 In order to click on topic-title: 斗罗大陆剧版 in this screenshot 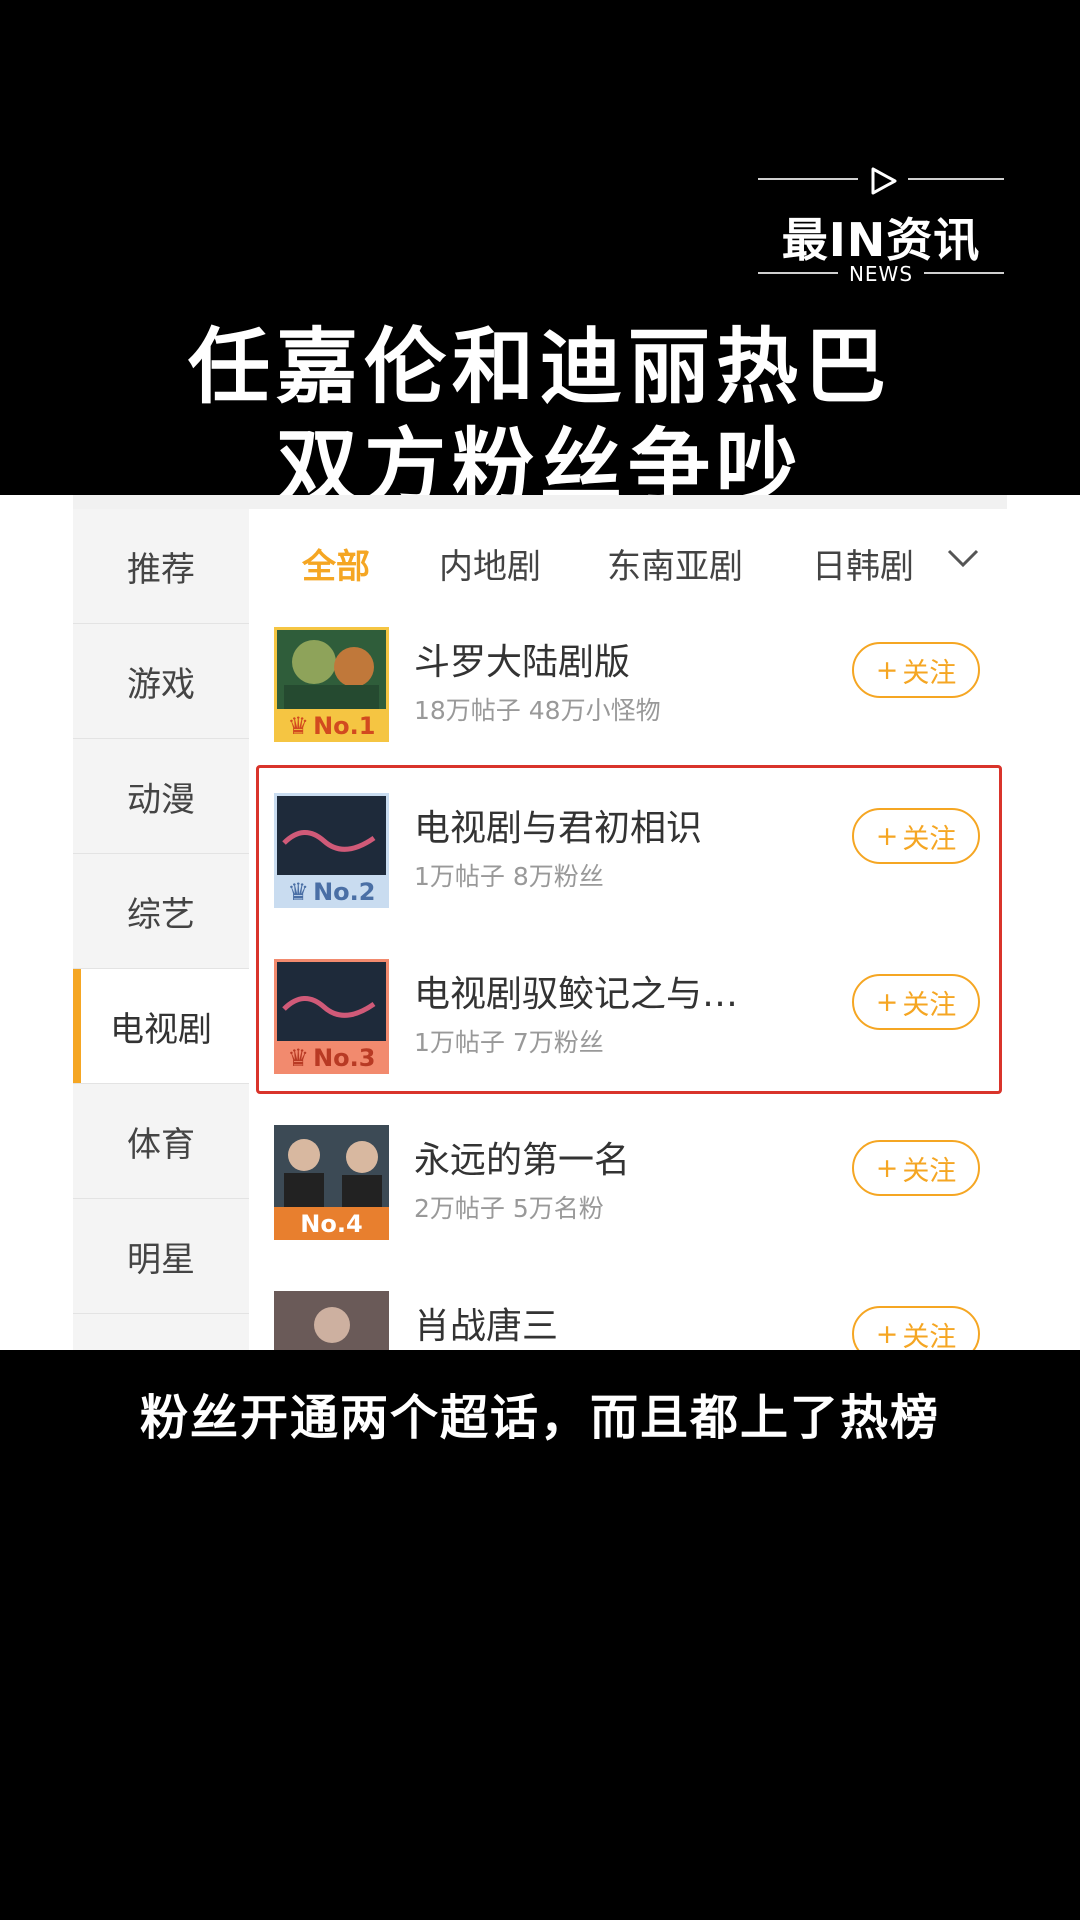, I will do `click(522, 662)`.